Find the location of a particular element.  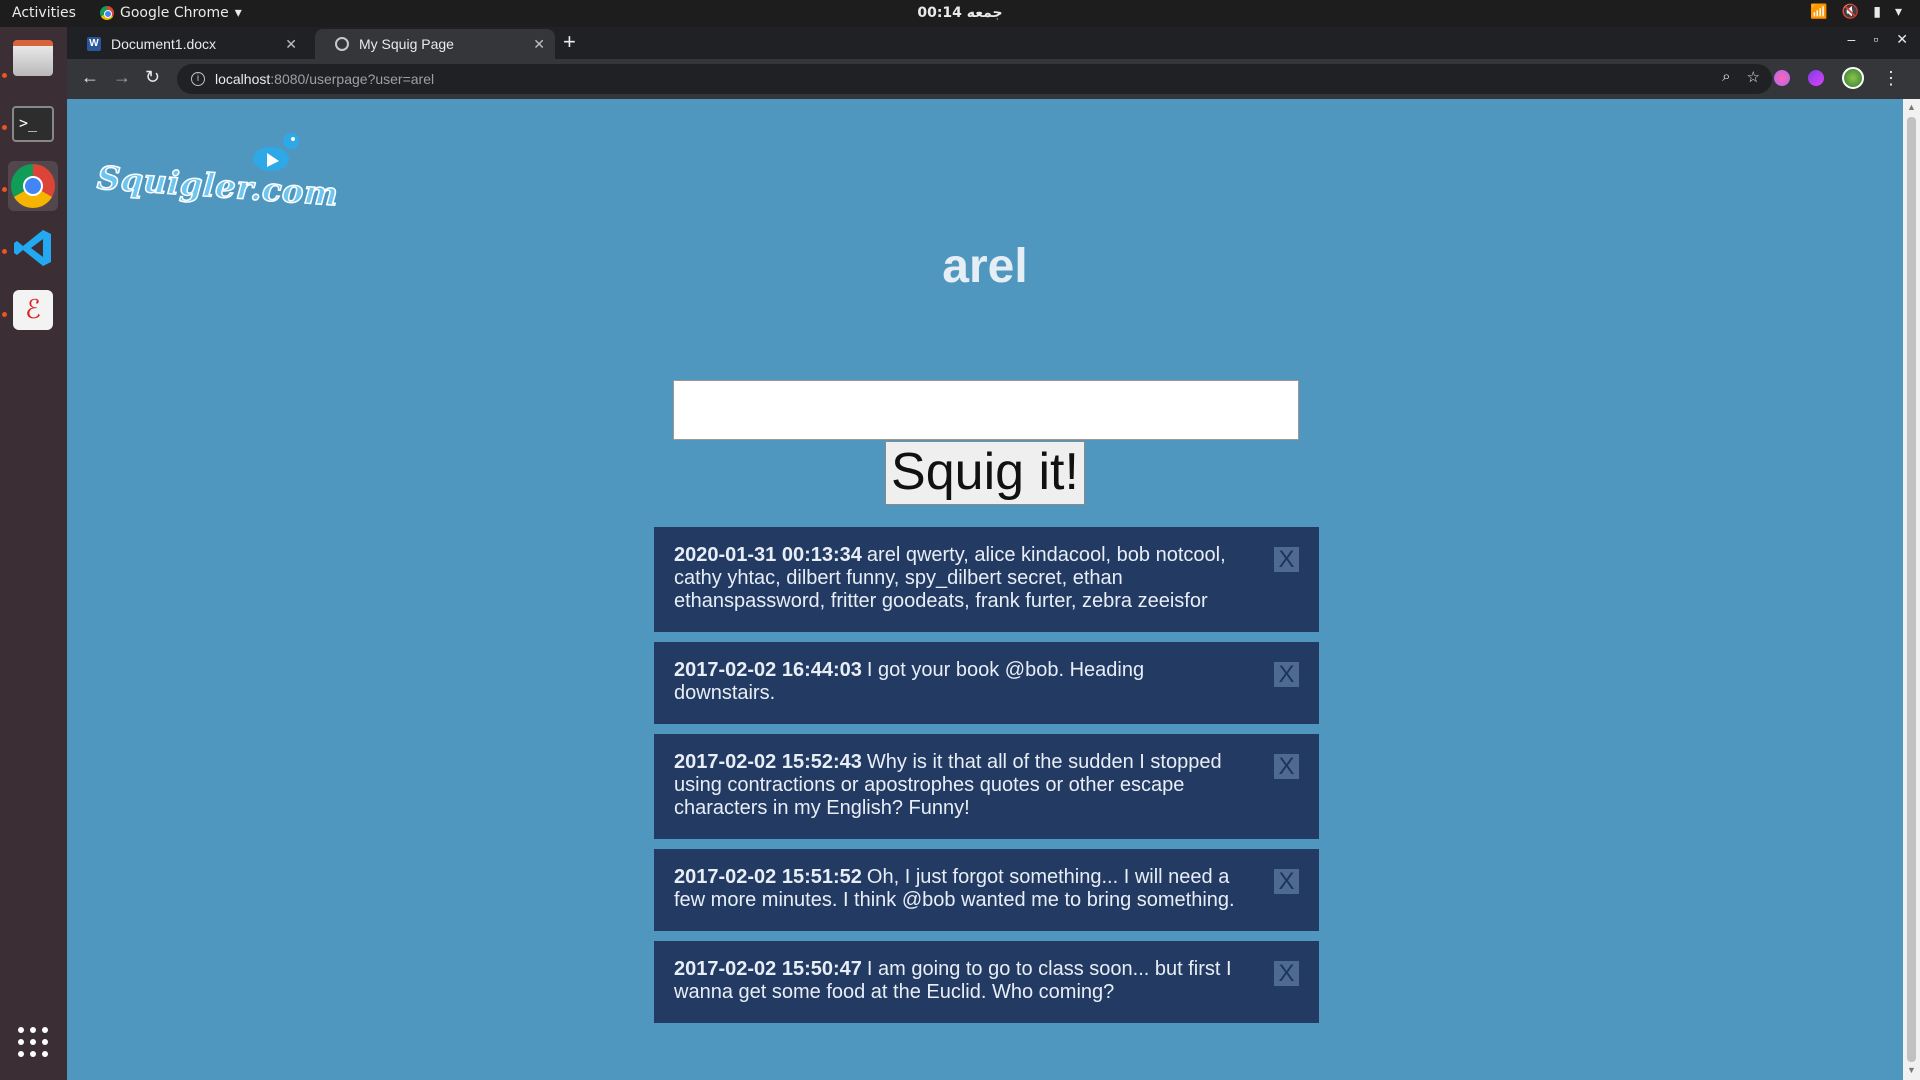

files-icon is located at coordinates (33, 58).